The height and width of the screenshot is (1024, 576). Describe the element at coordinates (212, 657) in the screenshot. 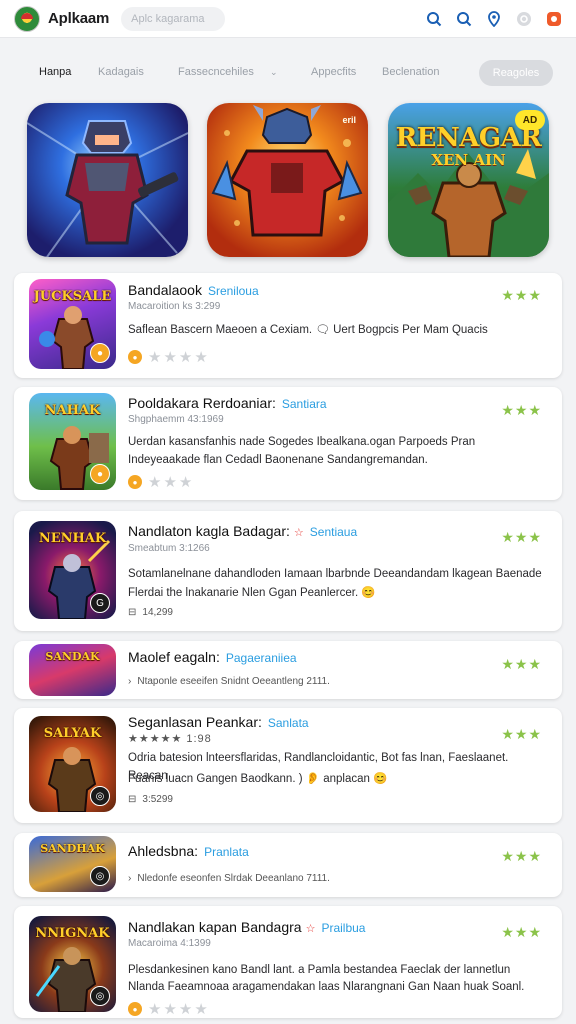

I see `app-title: Maolef eagaln: Pagaeraniiea` at that location.